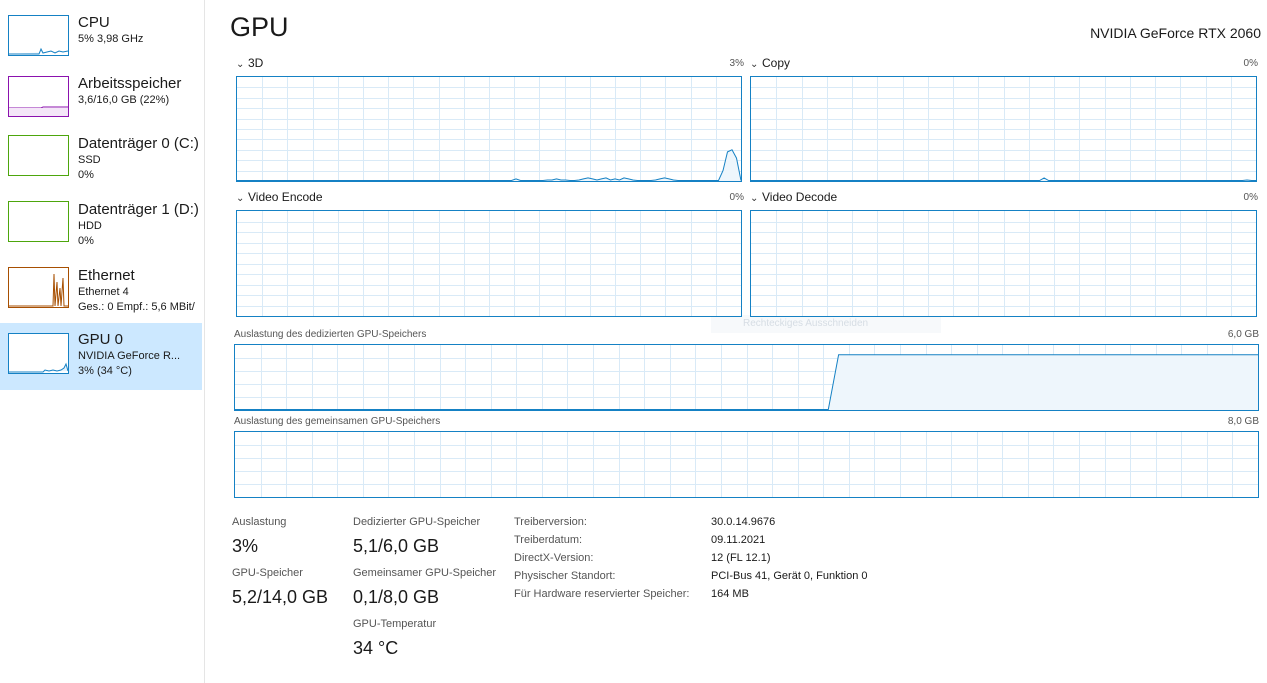  Describe the element at coordinates (138, 209) in the screenshot. I see `sidebar-item-title: Datenträger 1 (D:)` at that location.